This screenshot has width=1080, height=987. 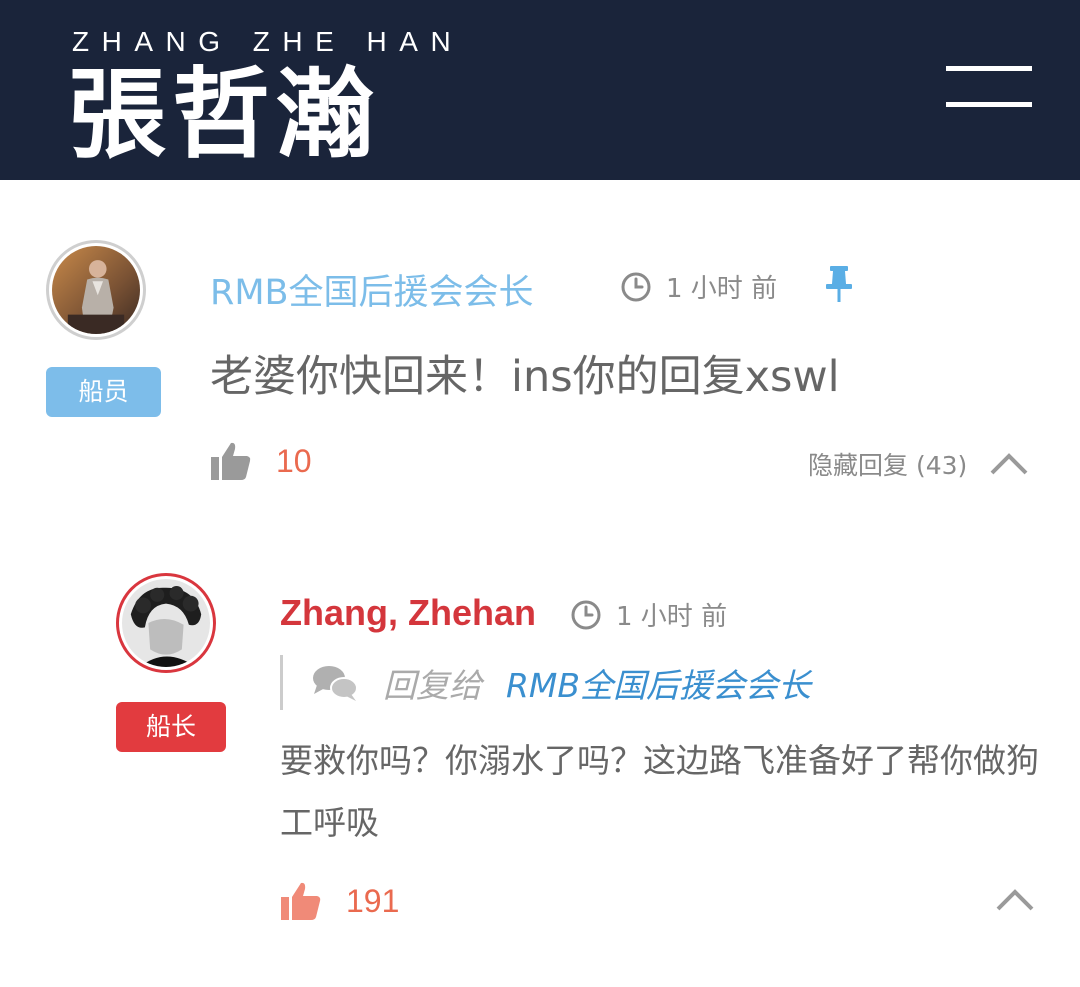 What do you see at coordinates (659, 791) in the screenshot?
I see `comment-text: 要救你吗？你溺水了吗？这边路飞准备好了帮你做狗工呼吸` at bounding box center [659, 791].